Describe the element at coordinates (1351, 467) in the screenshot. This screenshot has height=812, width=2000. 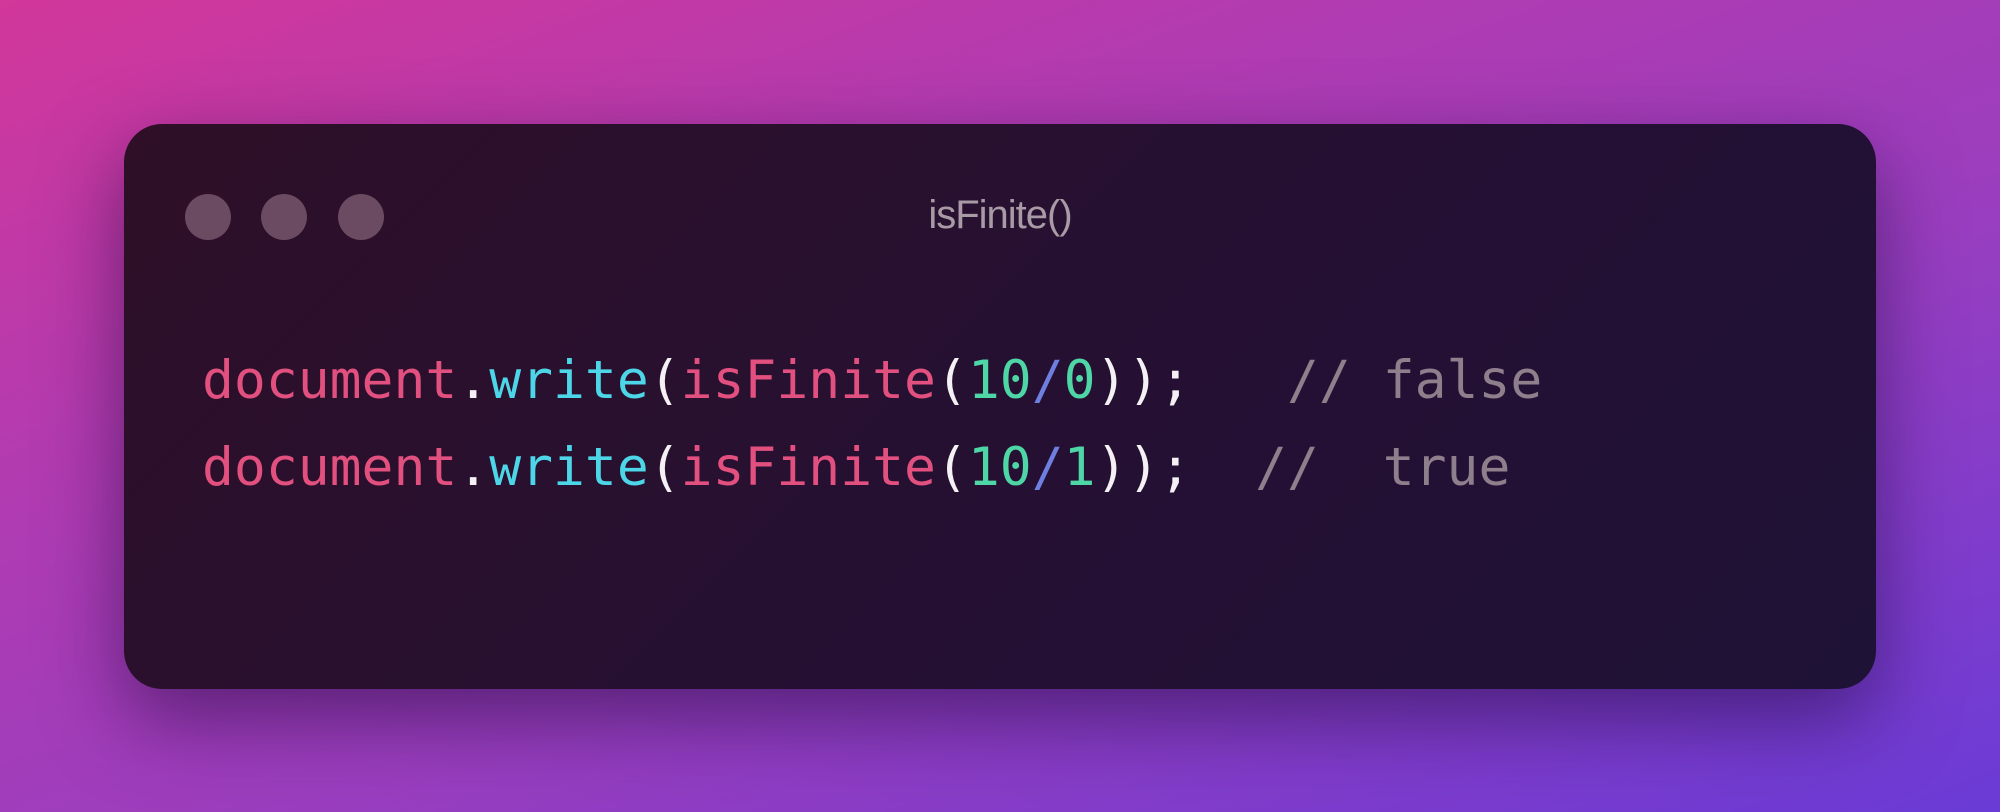
I see `token-comment: // true` at that location.